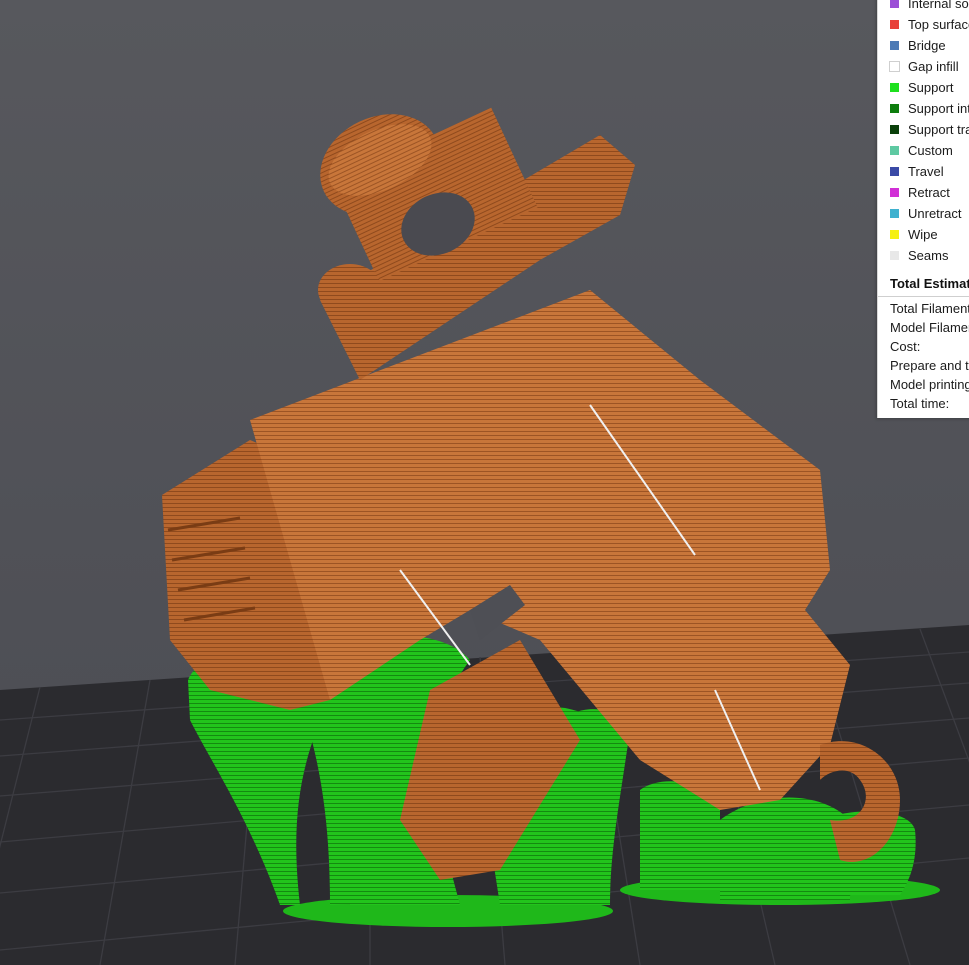 The image size is (969, 965). Describe the element at coordinates (929, 384) in the screenshot. I see `stat-model-printing-time: Model printing time:` at that location.